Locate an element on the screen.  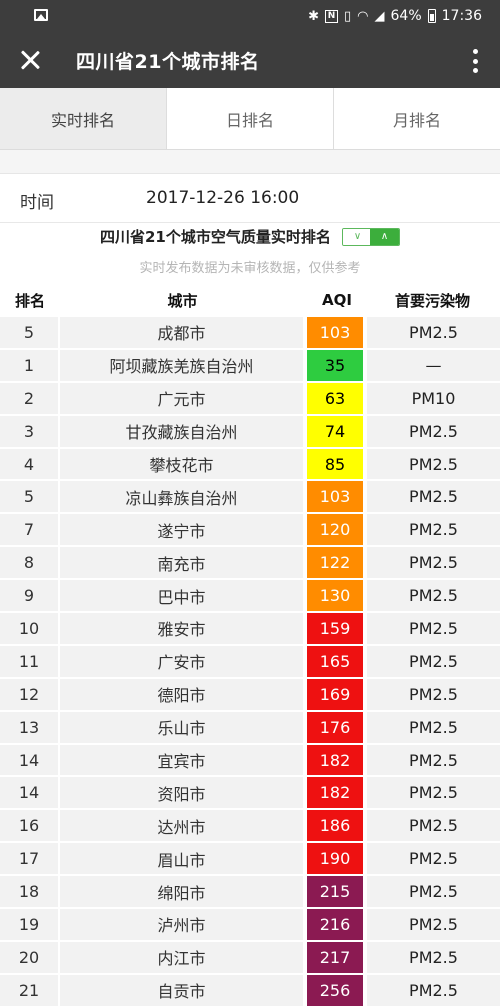
city-cell: 巴中市 is located at coordinates (182, 597).